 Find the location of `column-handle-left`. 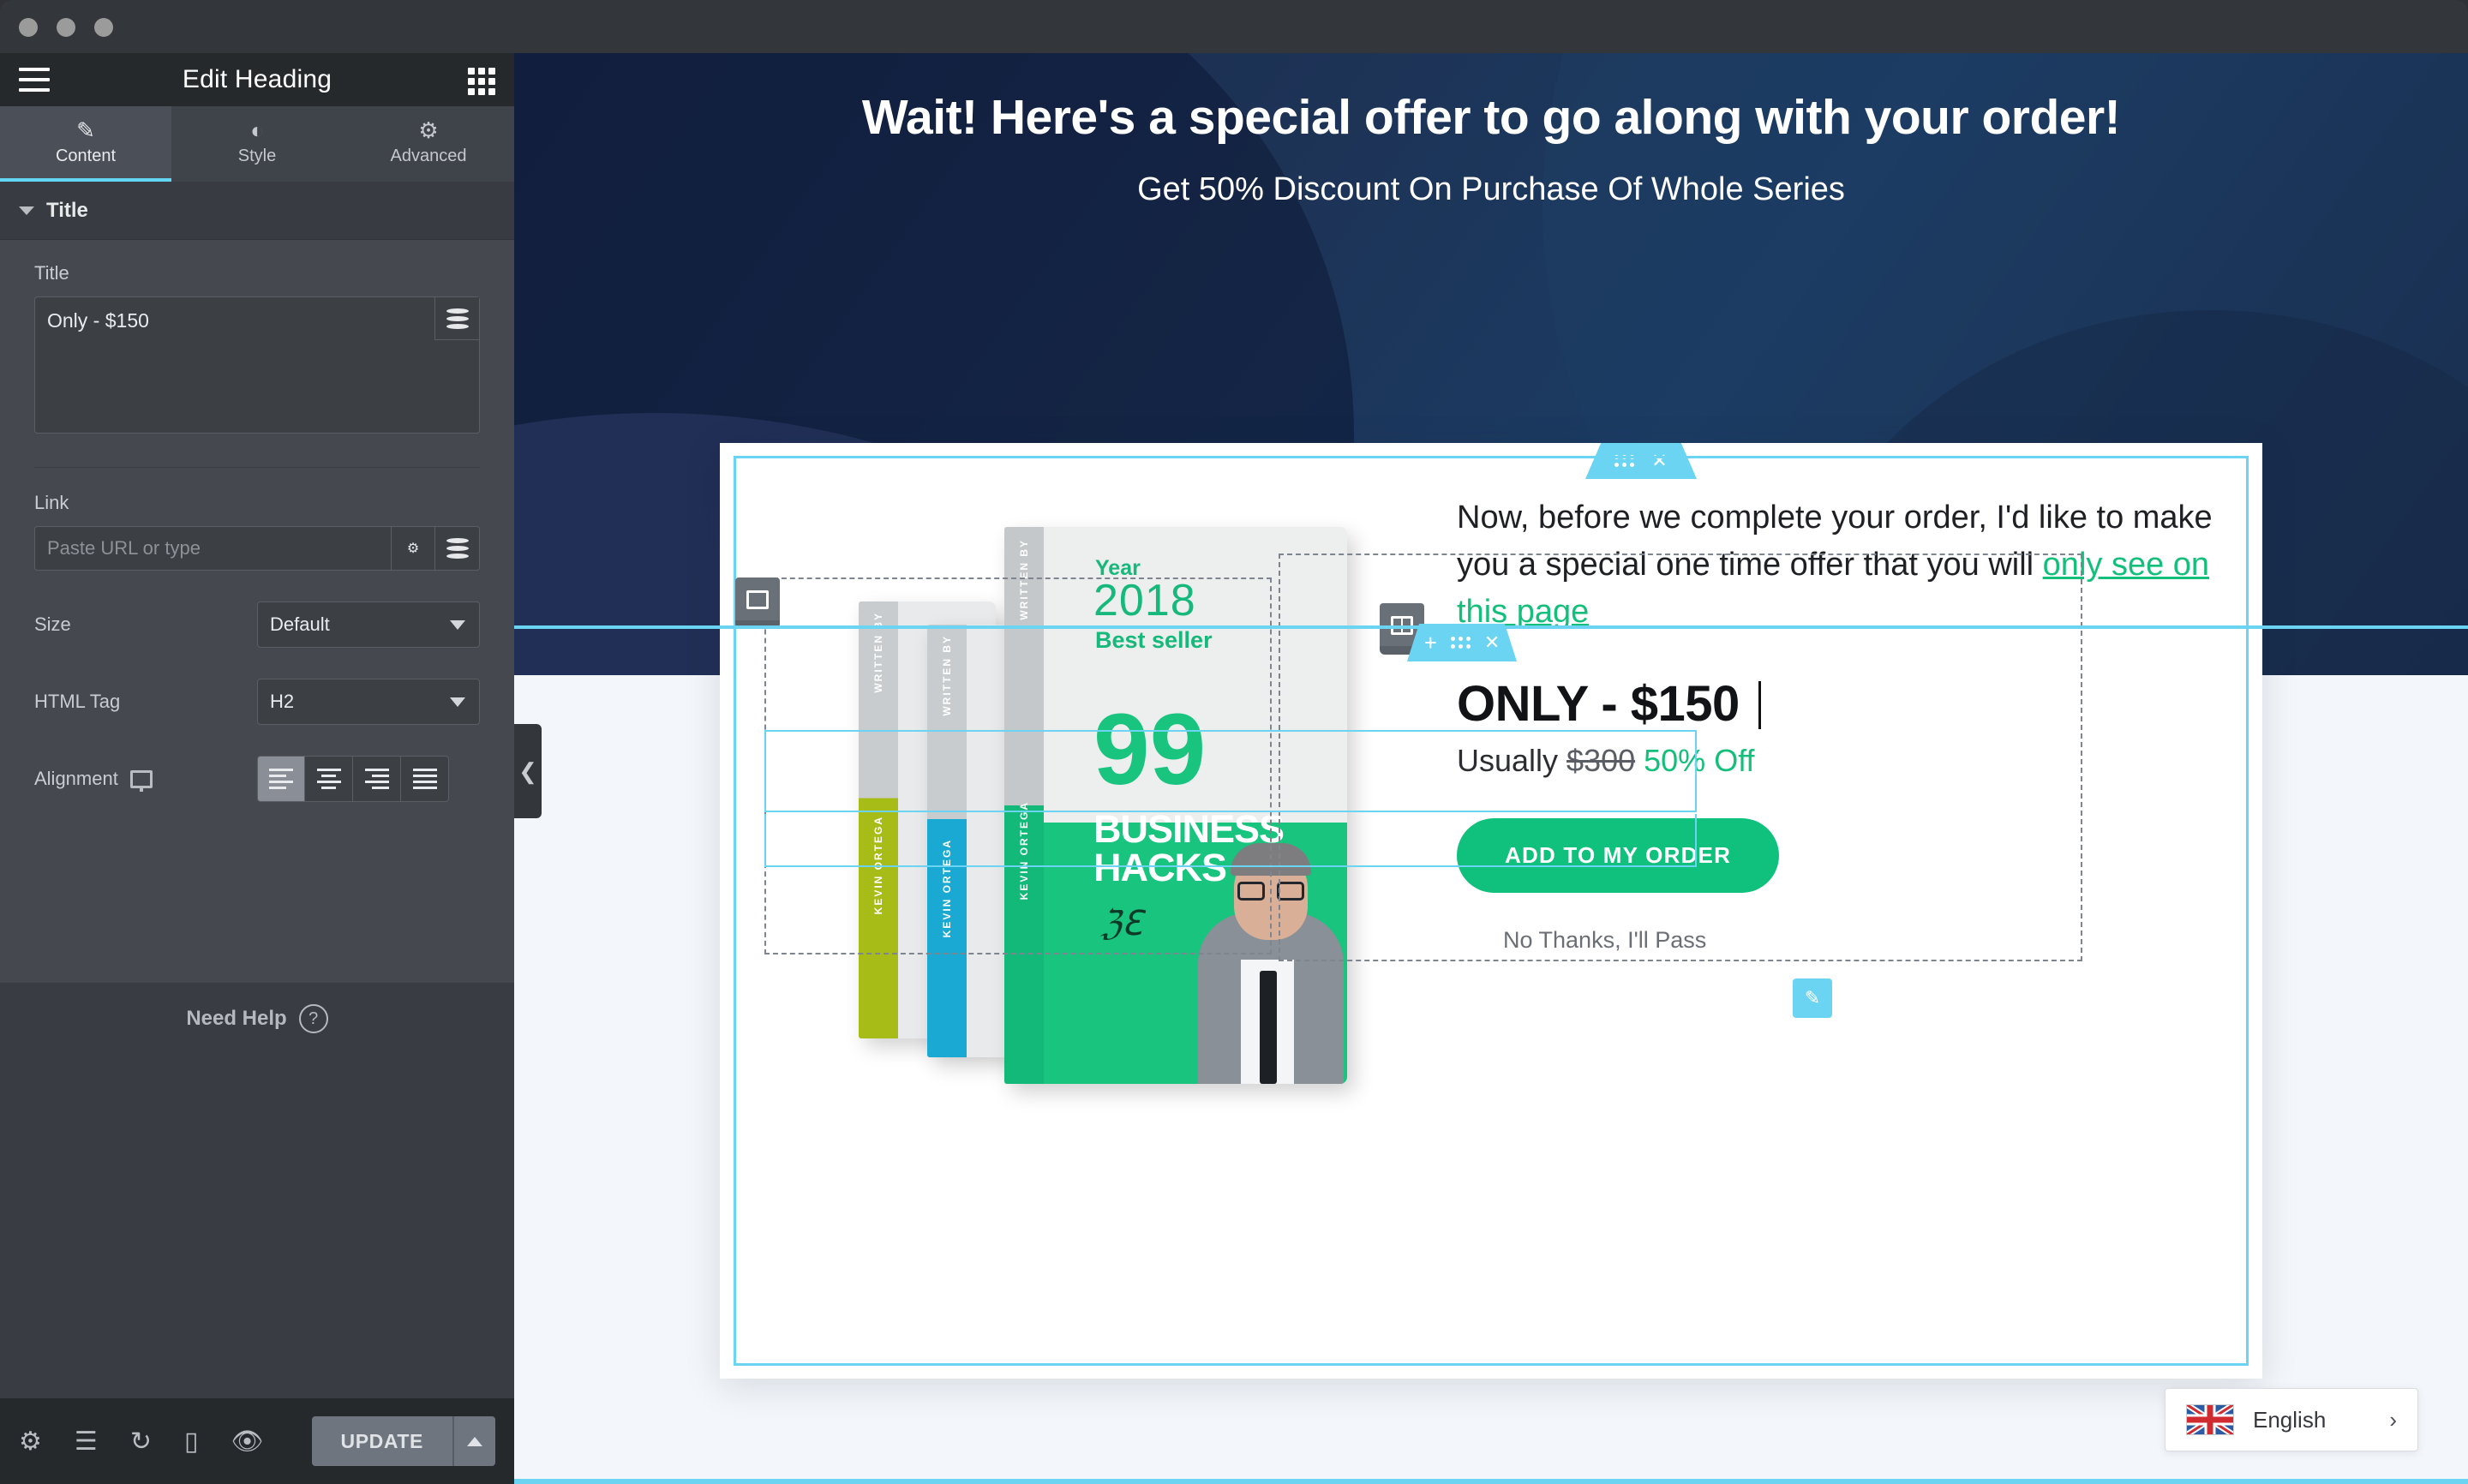

column-handle-left is located at coordinates (757, 603).